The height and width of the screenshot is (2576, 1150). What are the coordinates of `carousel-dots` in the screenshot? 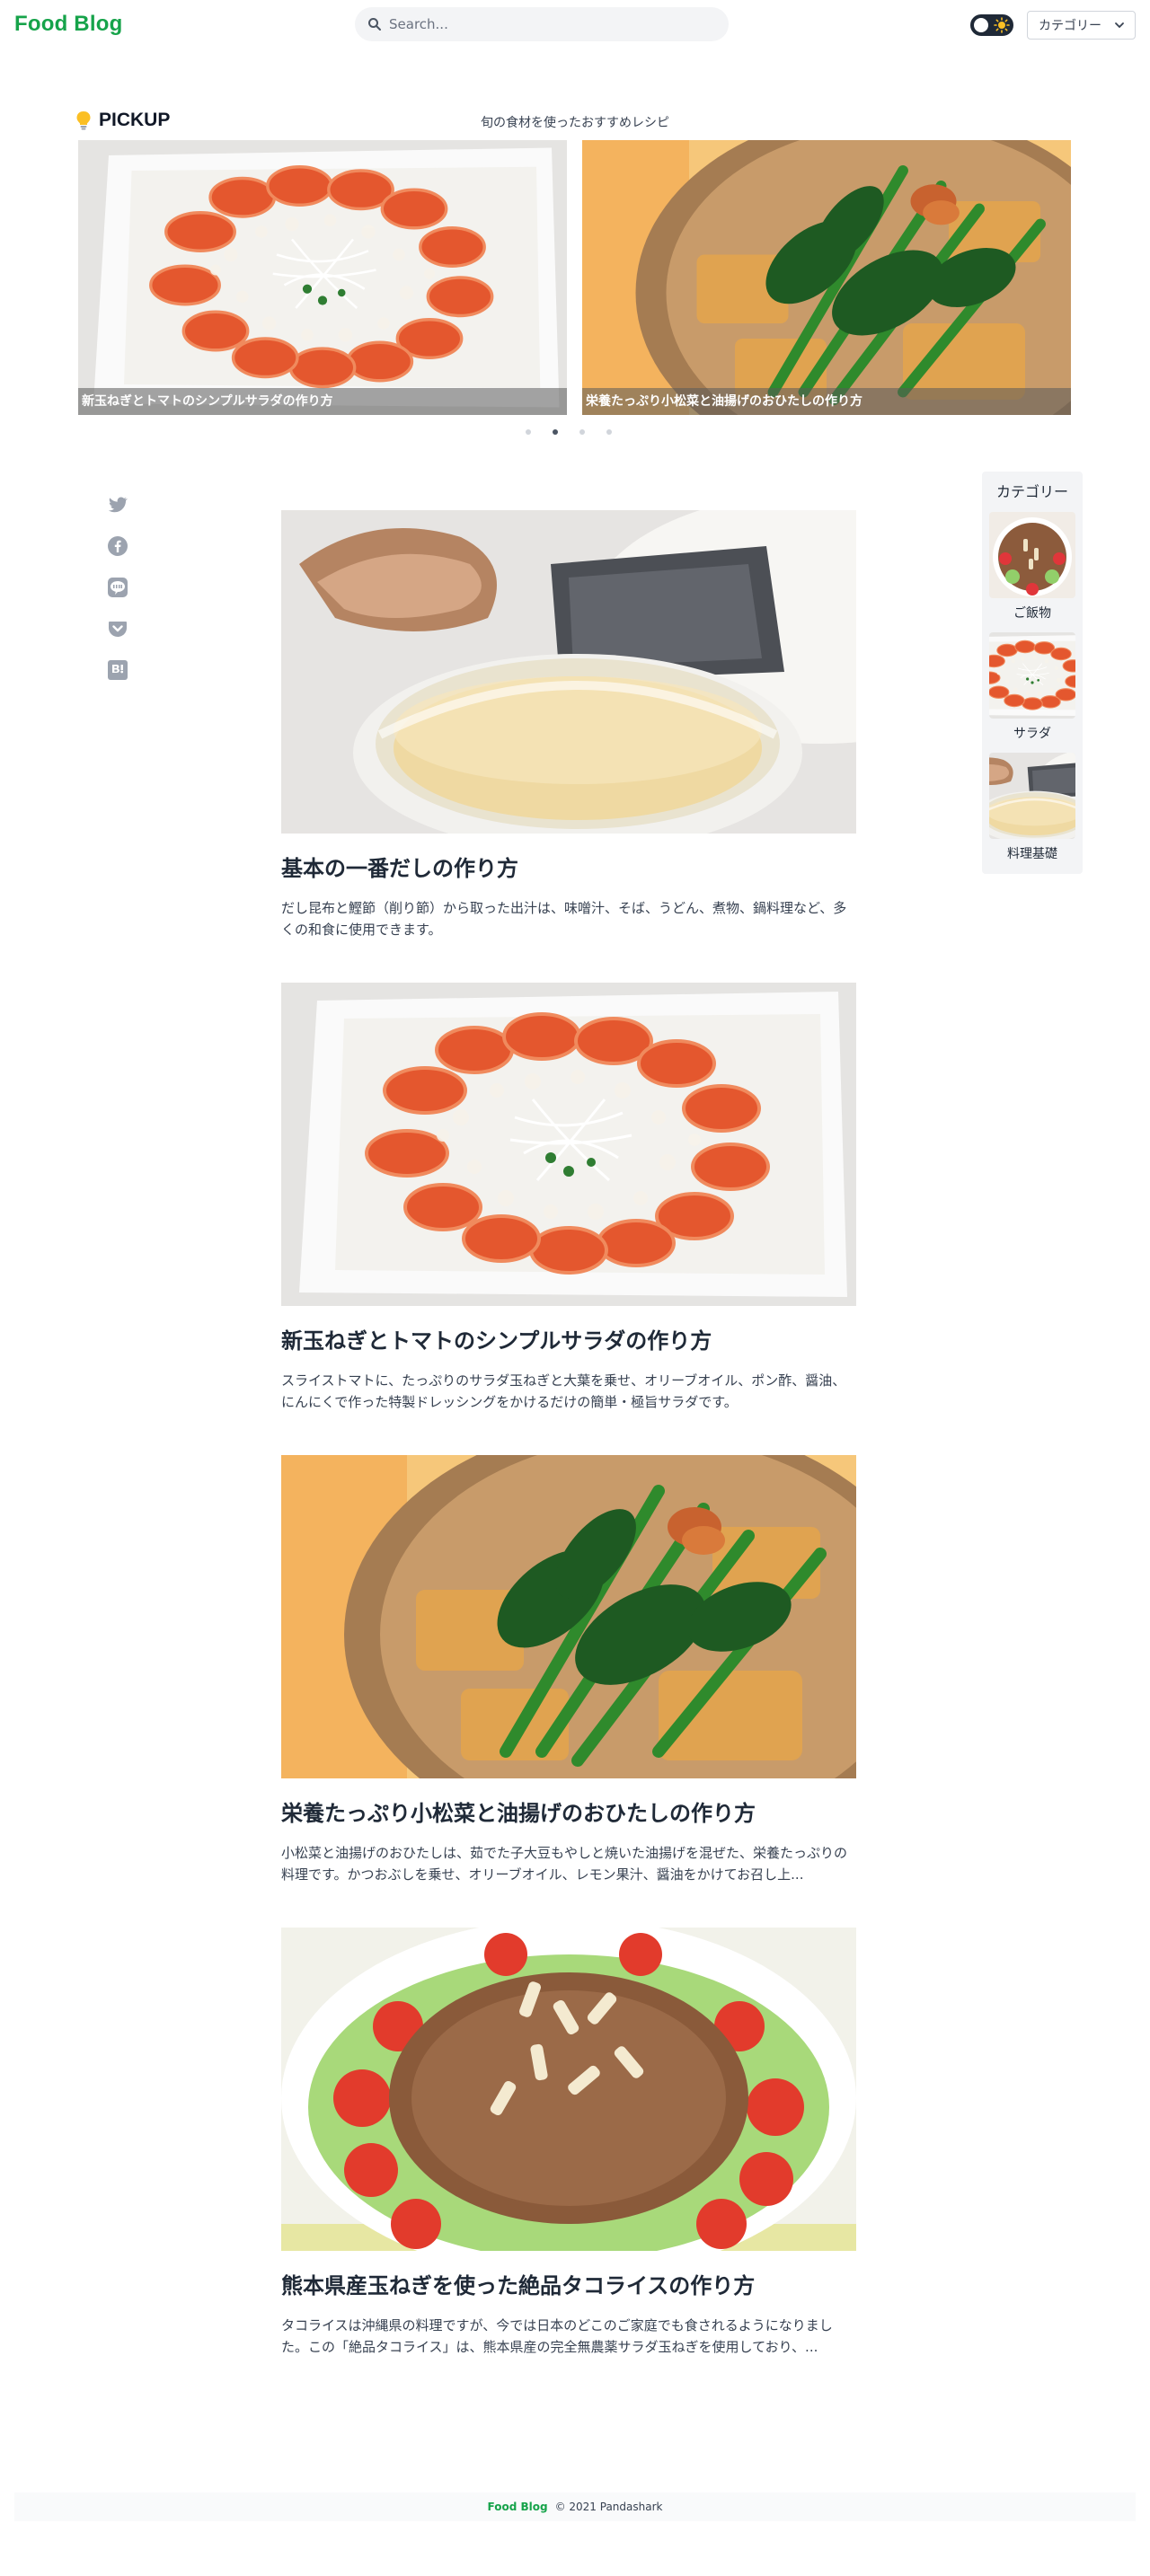 It's located at (579, 432).